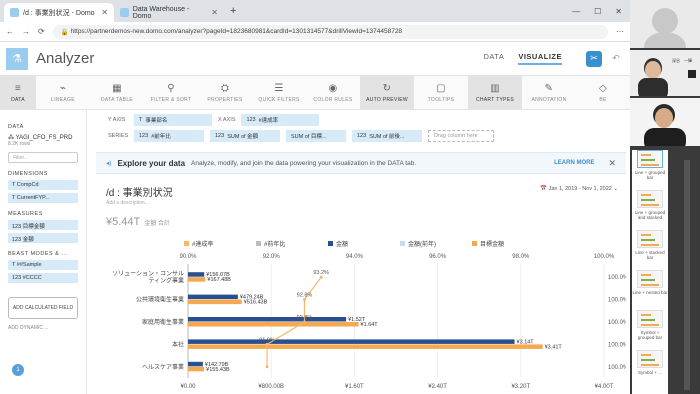 Image resolution: width=700 pixels, height=394 pixels. I want to click on chart-type-option: Line + grouped bar, so click(650, 170).